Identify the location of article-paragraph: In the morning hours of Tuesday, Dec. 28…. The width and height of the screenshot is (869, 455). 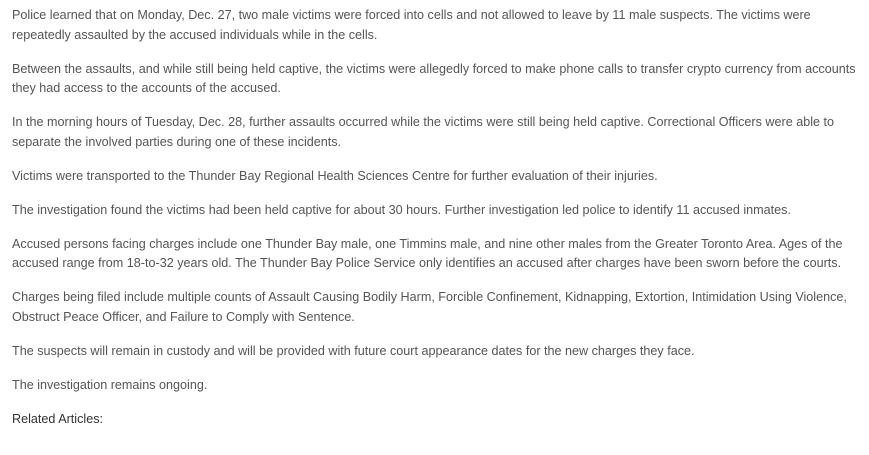
(423, 132).